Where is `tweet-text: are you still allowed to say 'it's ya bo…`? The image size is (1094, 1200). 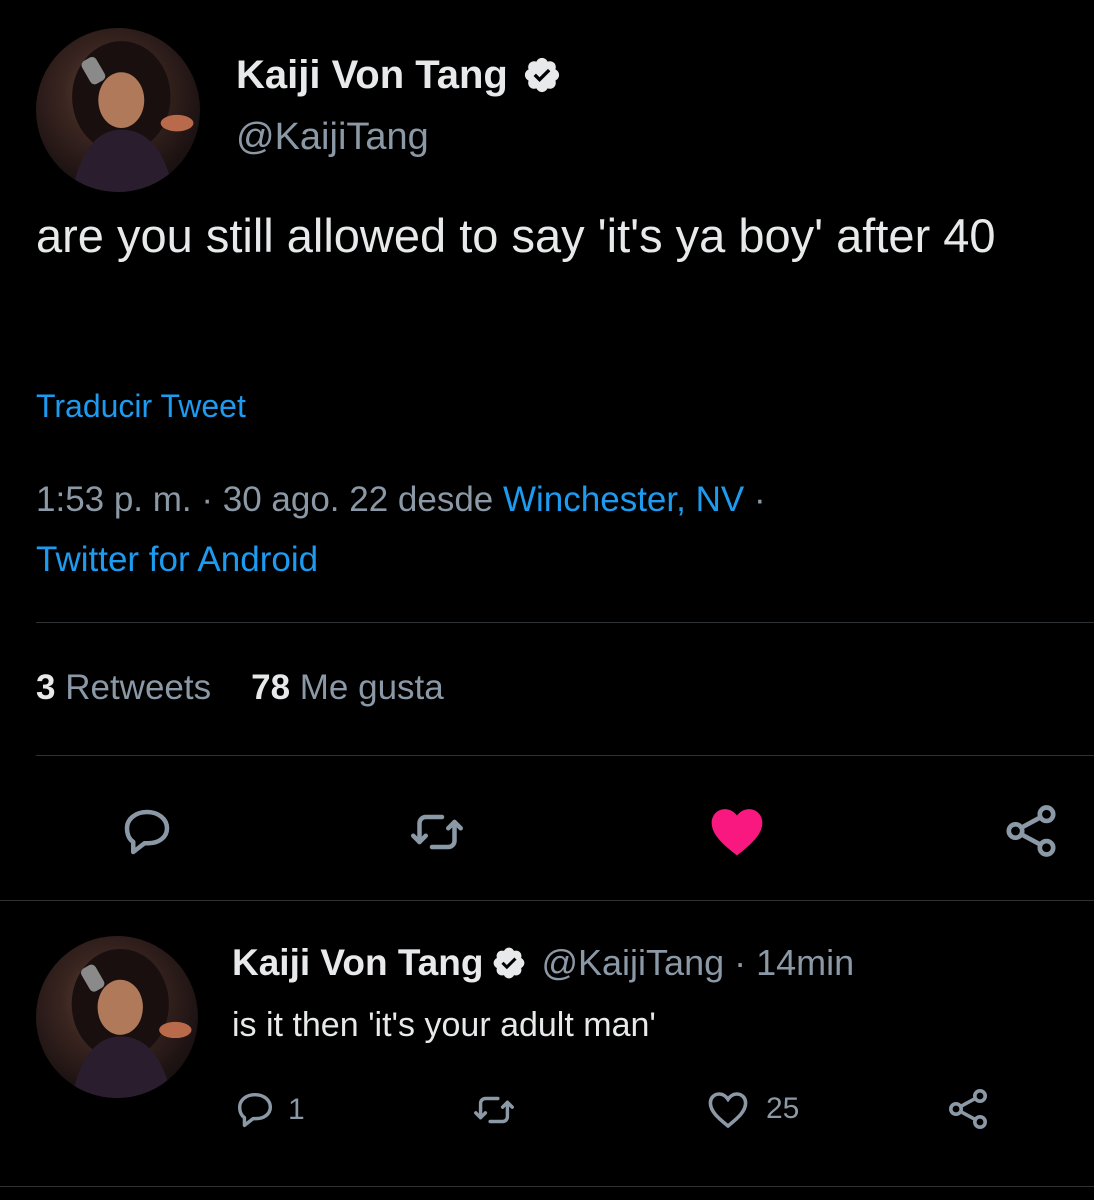
tweet-text: are you still allowed to say 'it's ya bo… is located at coordinates (516, 235).